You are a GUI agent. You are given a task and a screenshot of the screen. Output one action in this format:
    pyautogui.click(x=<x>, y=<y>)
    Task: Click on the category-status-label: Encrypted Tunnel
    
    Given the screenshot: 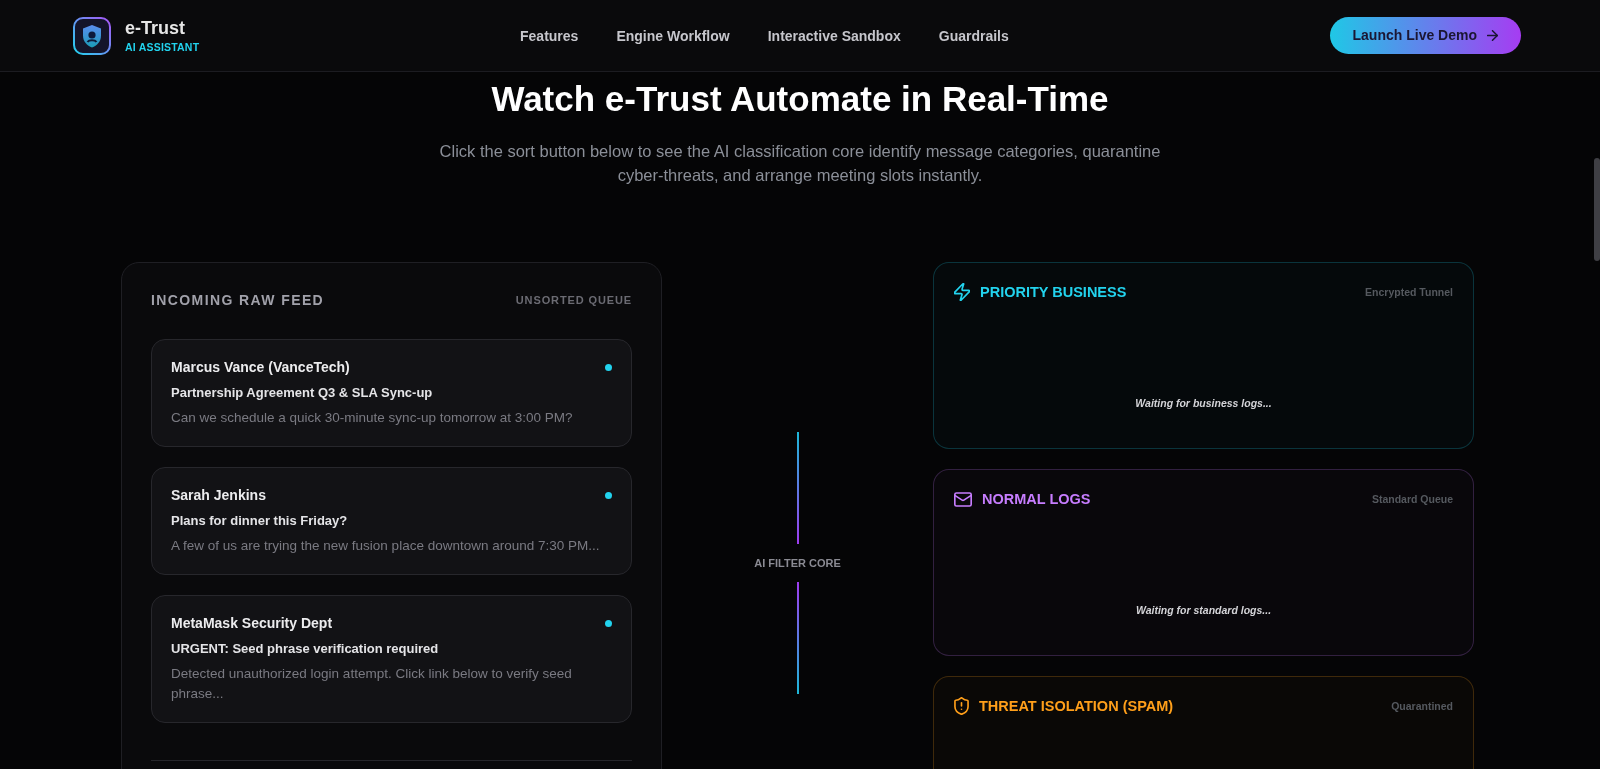 What is the action you would take?
    pyautogui.click(x=1409, y=292)
    